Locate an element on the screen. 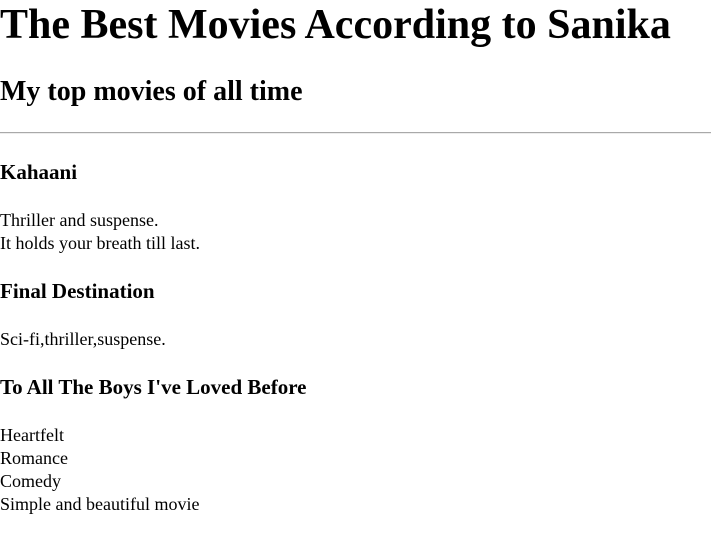 The image size is (711, 556). description-line: Simple and beautiful movie is located at coordinates (100, 504).